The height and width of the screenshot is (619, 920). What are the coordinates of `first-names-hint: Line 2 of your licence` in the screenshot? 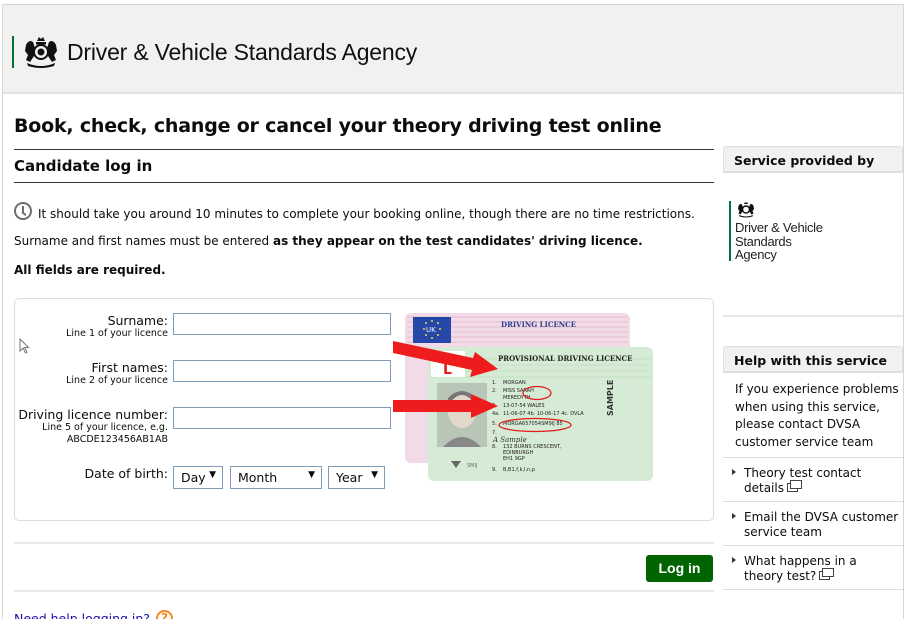 It's located at (117, 380).